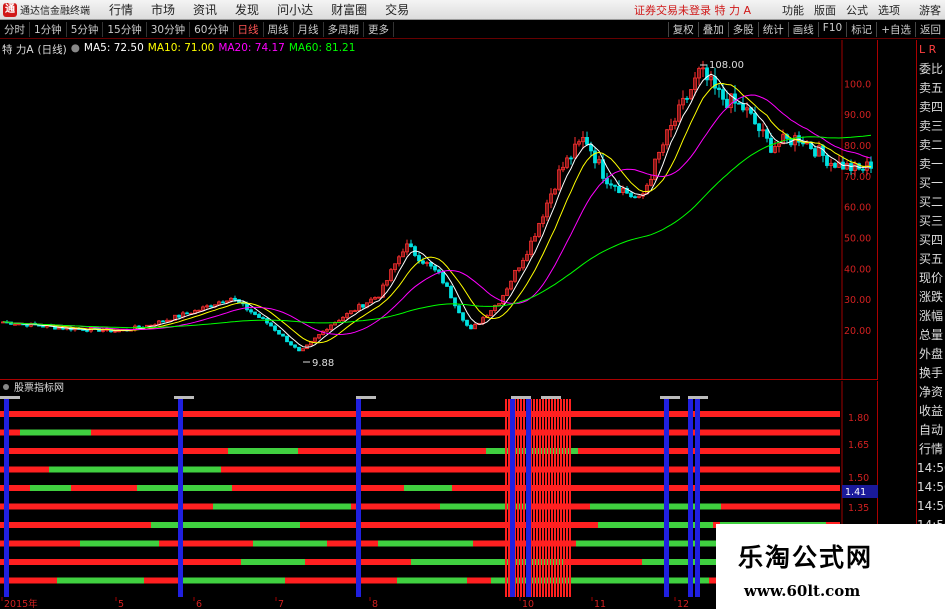 The height and width of the screenshot is (609, 945). Describe the element at coordinates (793, 10) in the screenshot. I see `menu-function: 功能` at that location.